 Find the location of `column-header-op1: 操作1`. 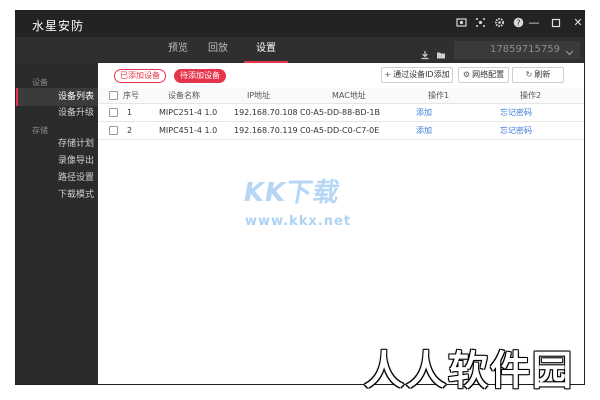

column-header-op1: 操作1 is located at coordinates (439, 95).